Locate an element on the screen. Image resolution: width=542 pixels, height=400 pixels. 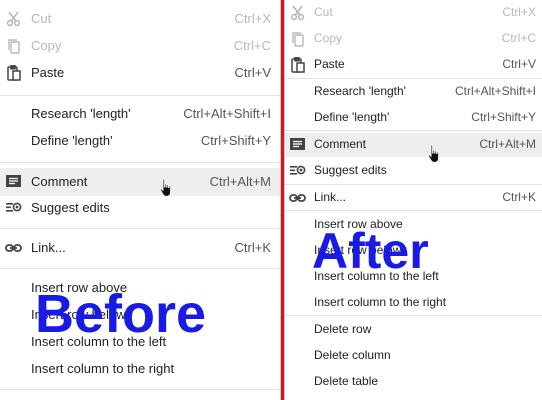
menu-item-delete-table: Delete table is located at coordinates (413, 382).